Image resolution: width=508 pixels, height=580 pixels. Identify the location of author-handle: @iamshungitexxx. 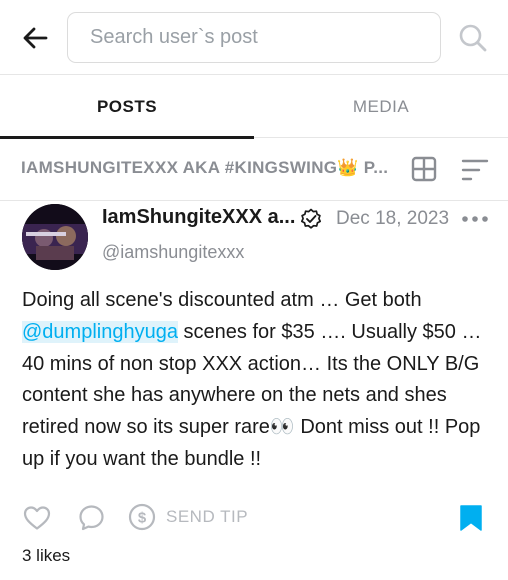
(173, 252).